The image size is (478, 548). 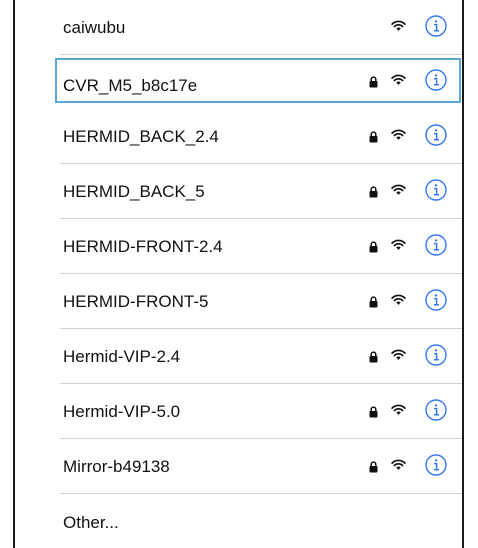 I want to click on network-name: Mirror-b49138, so click(x=116, y=466).